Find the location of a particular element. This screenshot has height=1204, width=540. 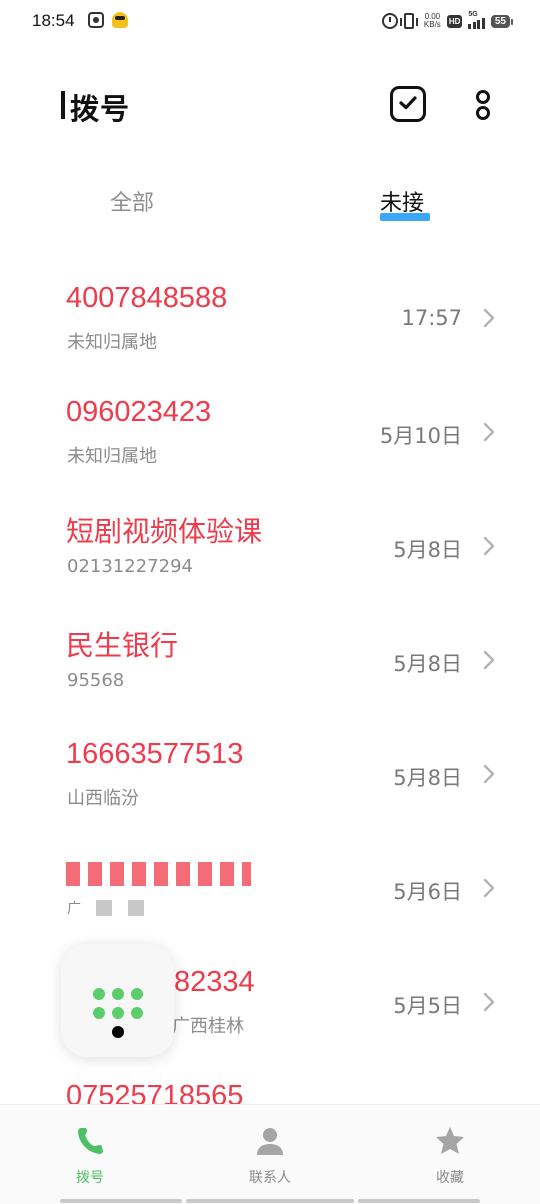

caller-name: 短剧视频体验课 is located at coordinates (164, 531).